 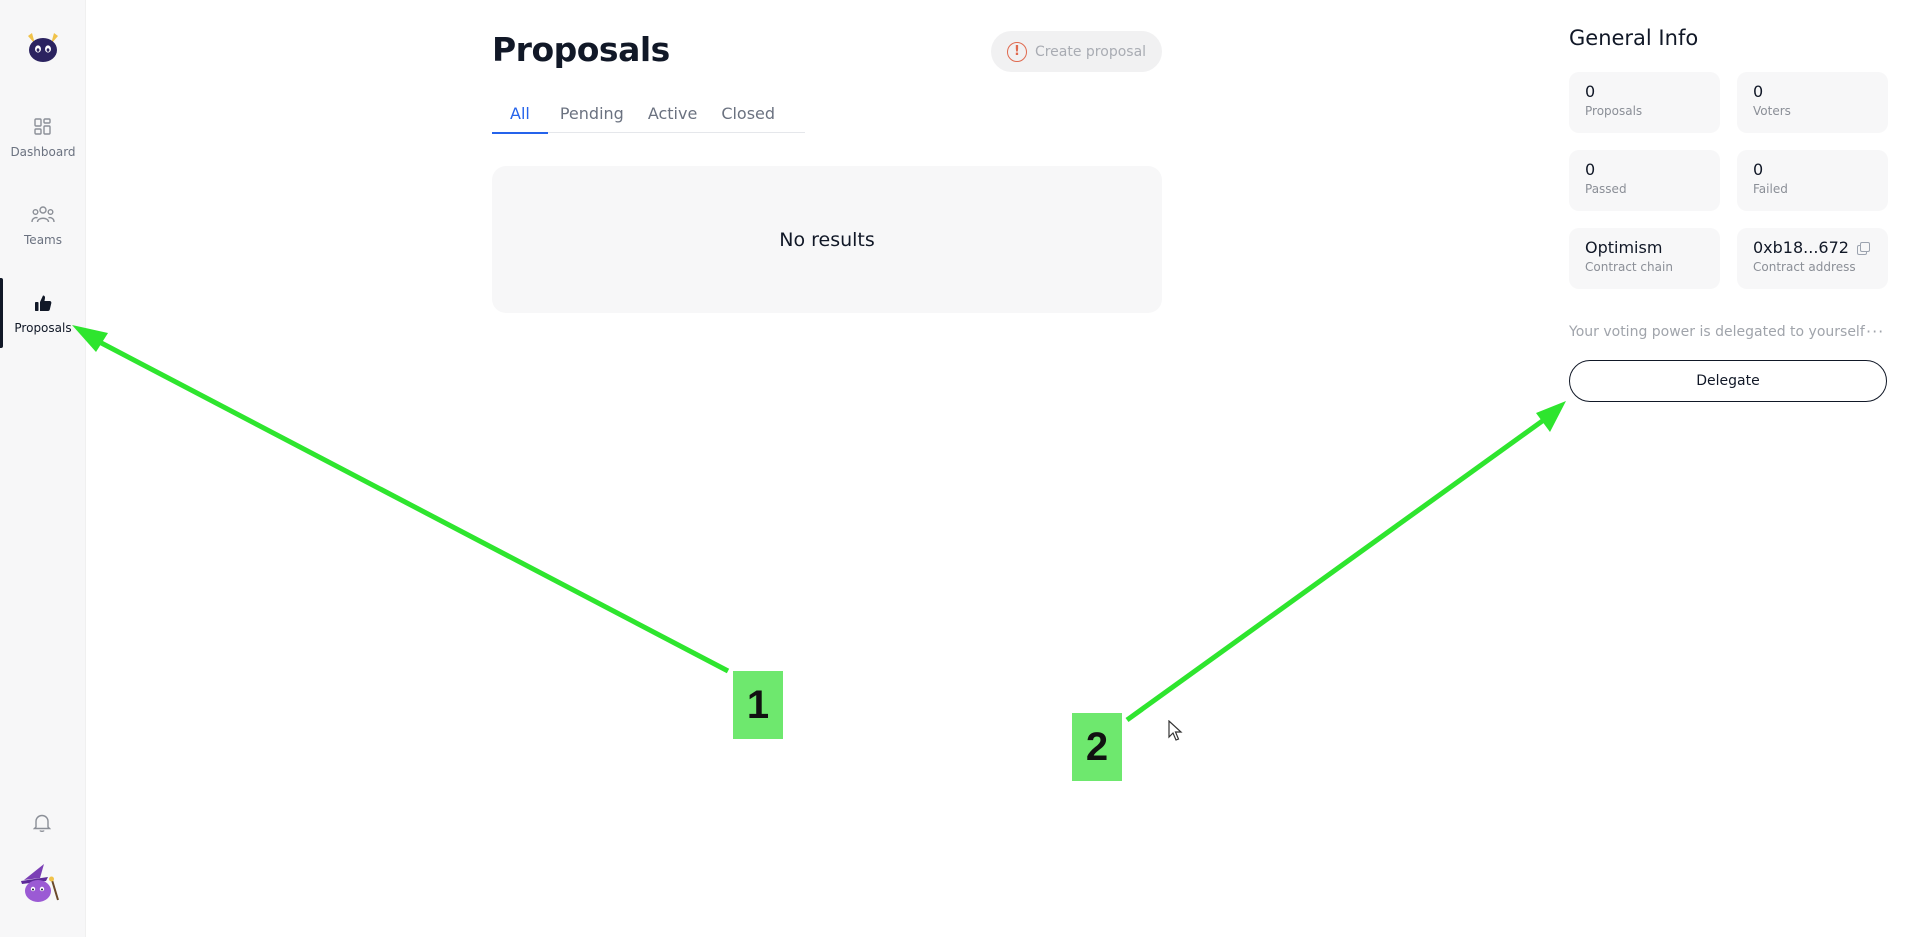 I want to click on stat-card-passed: 0 Passed, so click(x=1644, y=180).